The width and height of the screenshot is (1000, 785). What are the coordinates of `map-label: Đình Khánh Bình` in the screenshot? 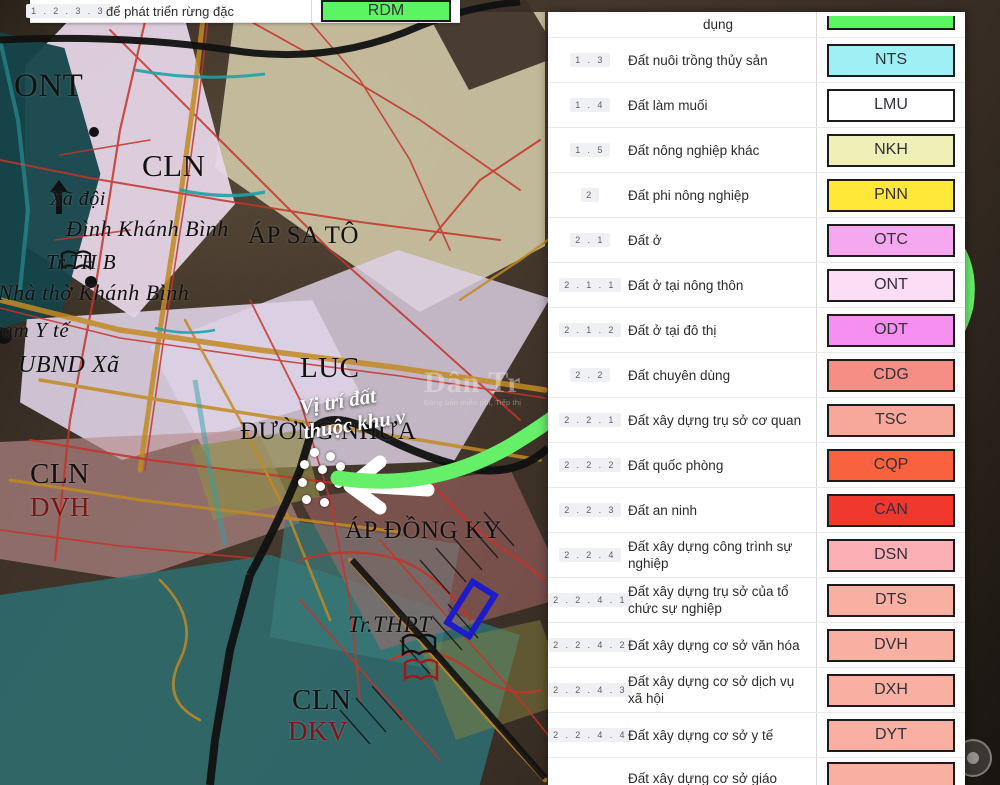 It's located at (147, 228).